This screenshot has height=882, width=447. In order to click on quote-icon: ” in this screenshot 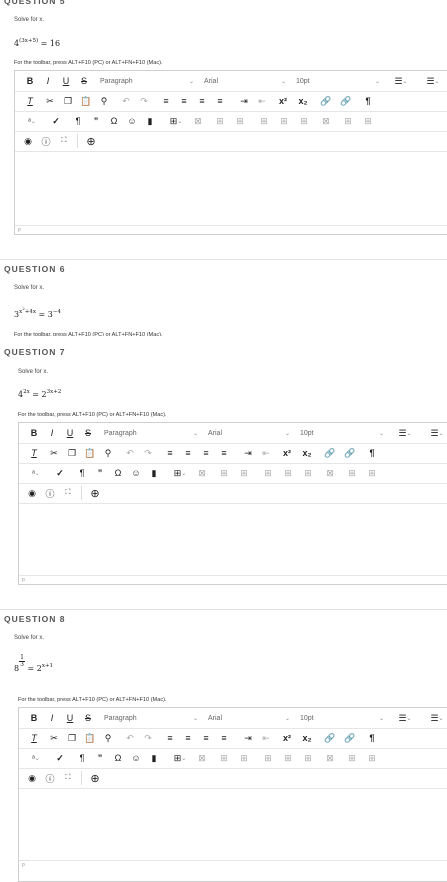, I will do `click(100, 473)`.